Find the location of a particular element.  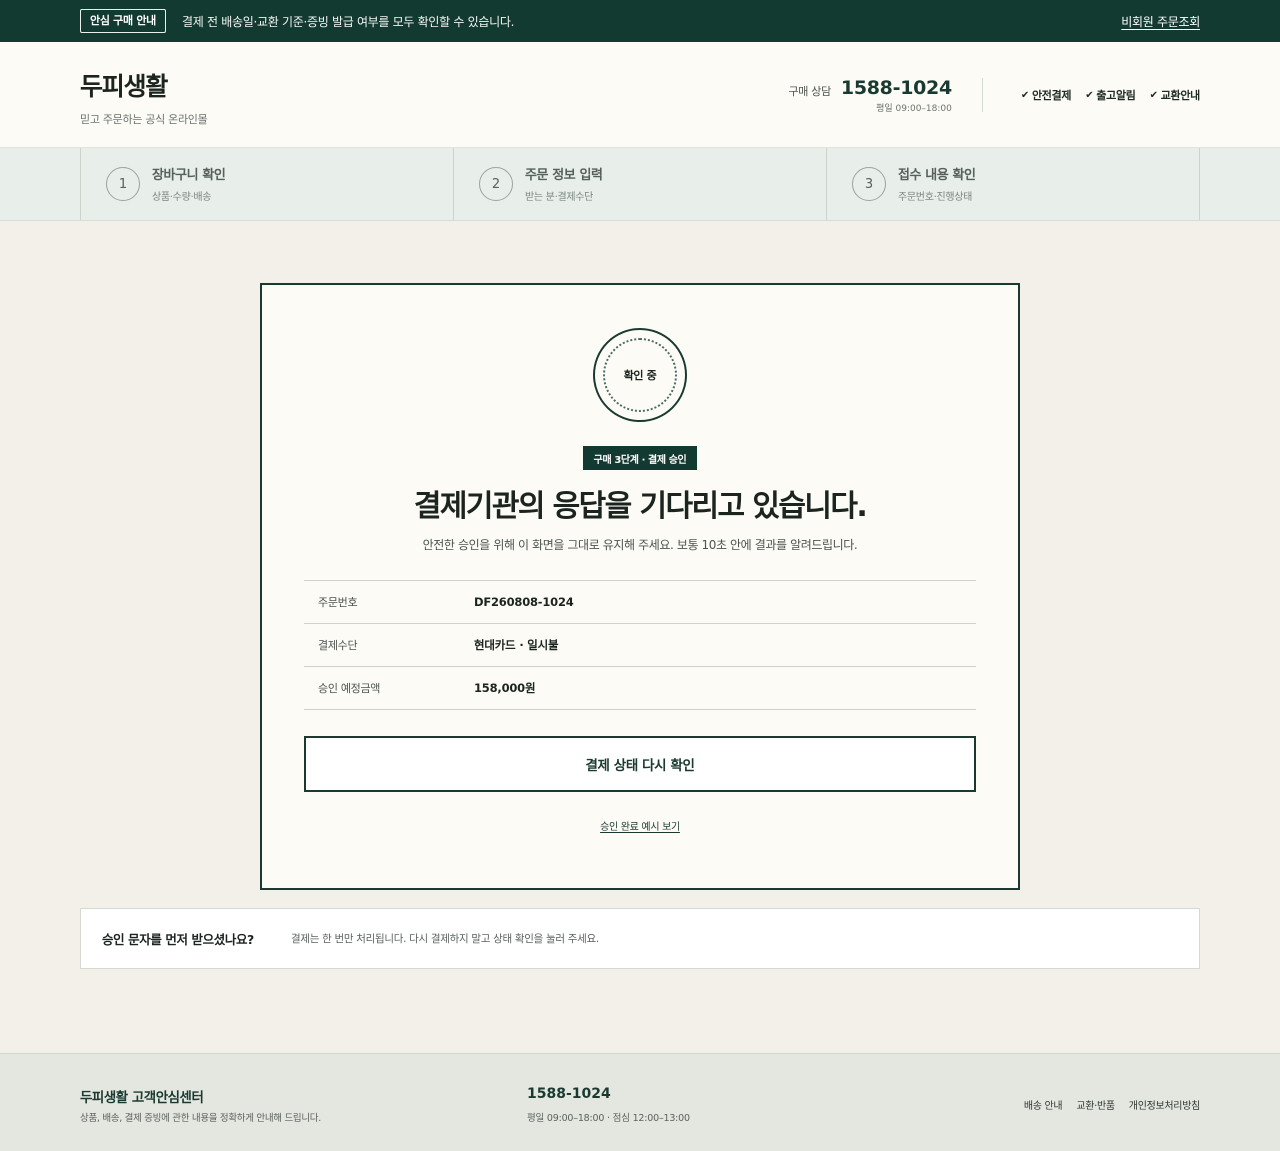

step-cart: 1 장바구니 확인 상품·수량·배송 is located at coordinates (267, 184).